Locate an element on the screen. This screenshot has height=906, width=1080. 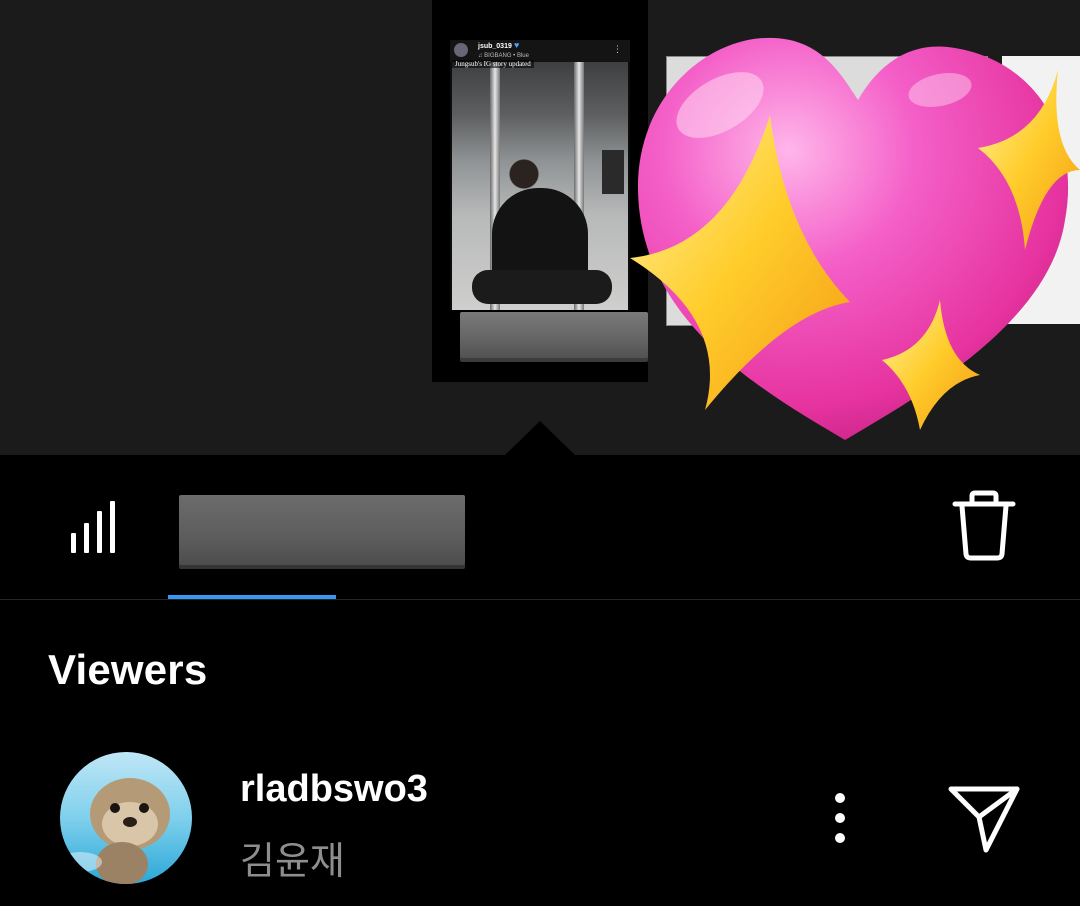
trash-icon is located at coordinates (984, 526).